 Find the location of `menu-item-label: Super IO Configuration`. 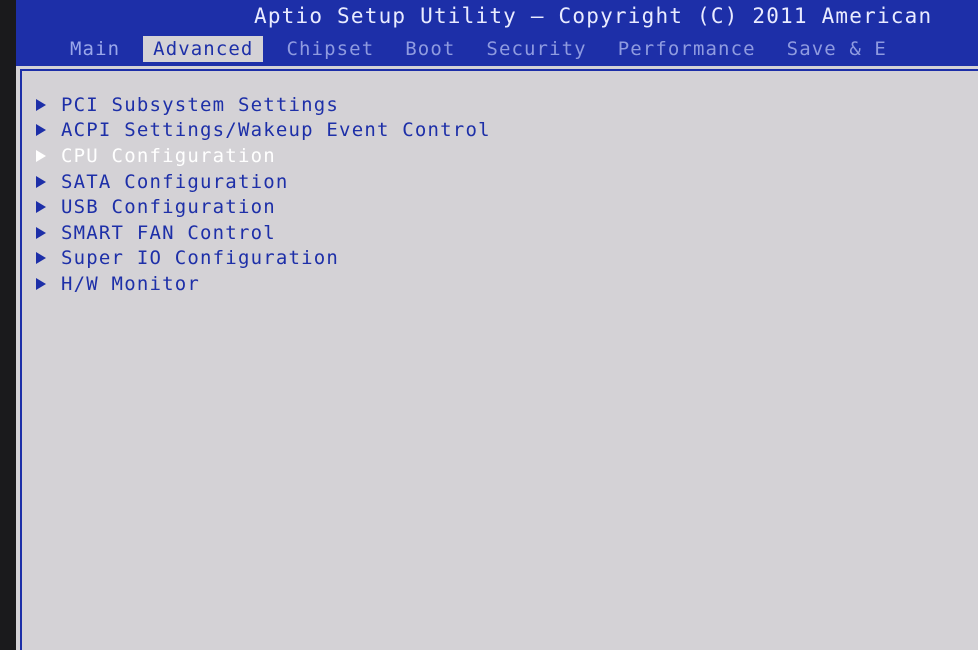

menu-item-label: Super IO Configuration is located at coordinates (200, 258).